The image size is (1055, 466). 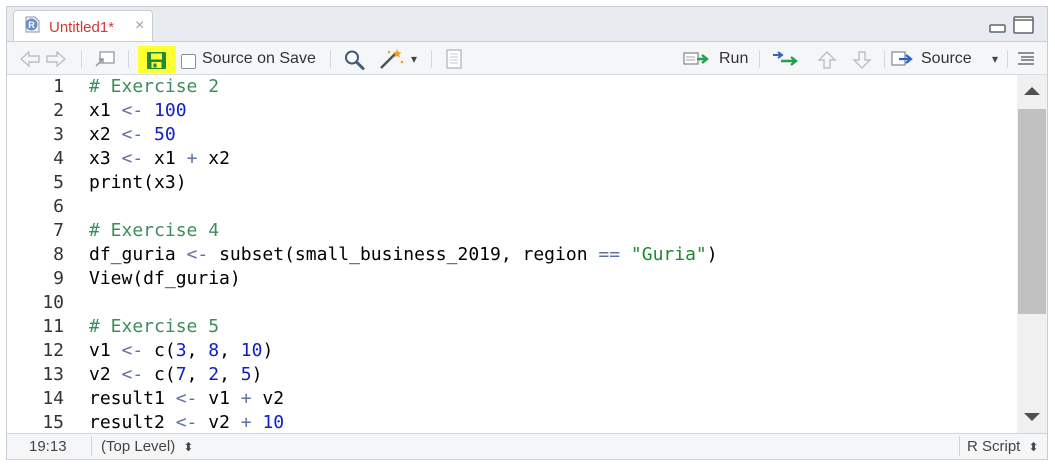 I want to click on line-text: result1 <- v1 + v2, so click(x=186, y=399).